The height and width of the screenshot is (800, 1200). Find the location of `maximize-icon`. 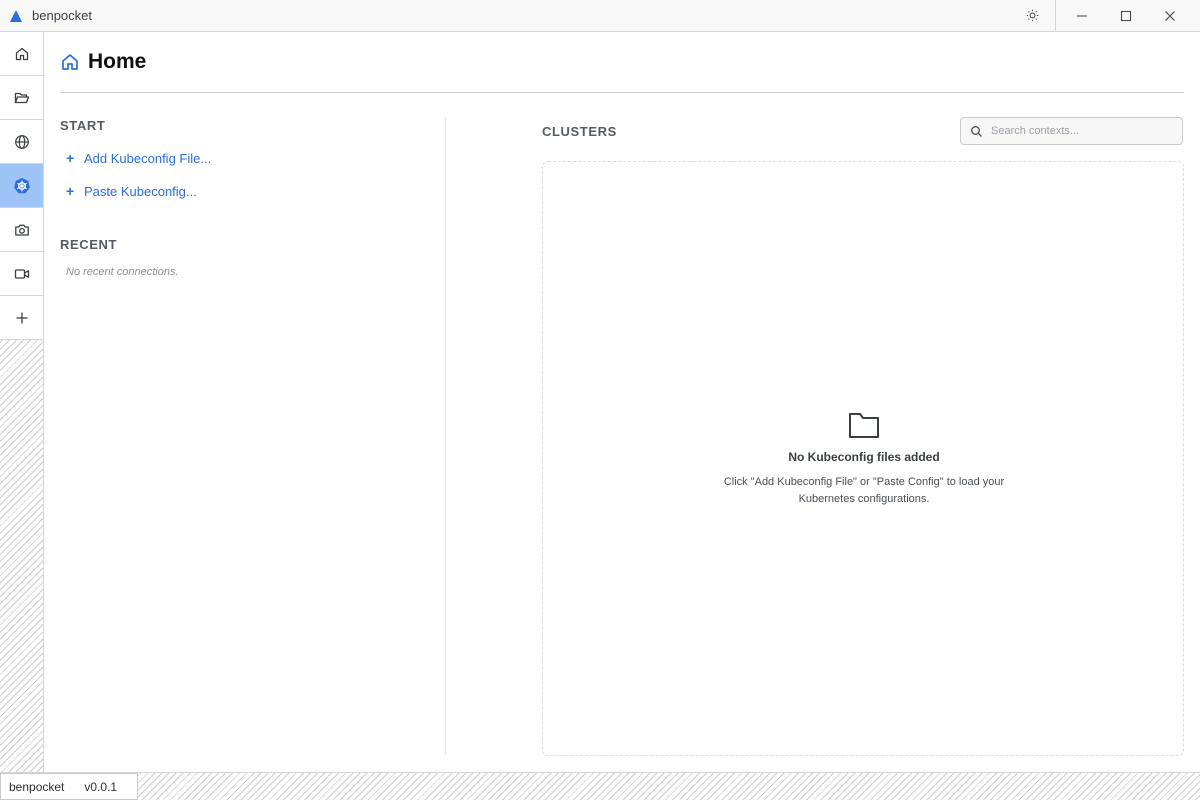

maximize-icon is located at coordinates (1126, 15).